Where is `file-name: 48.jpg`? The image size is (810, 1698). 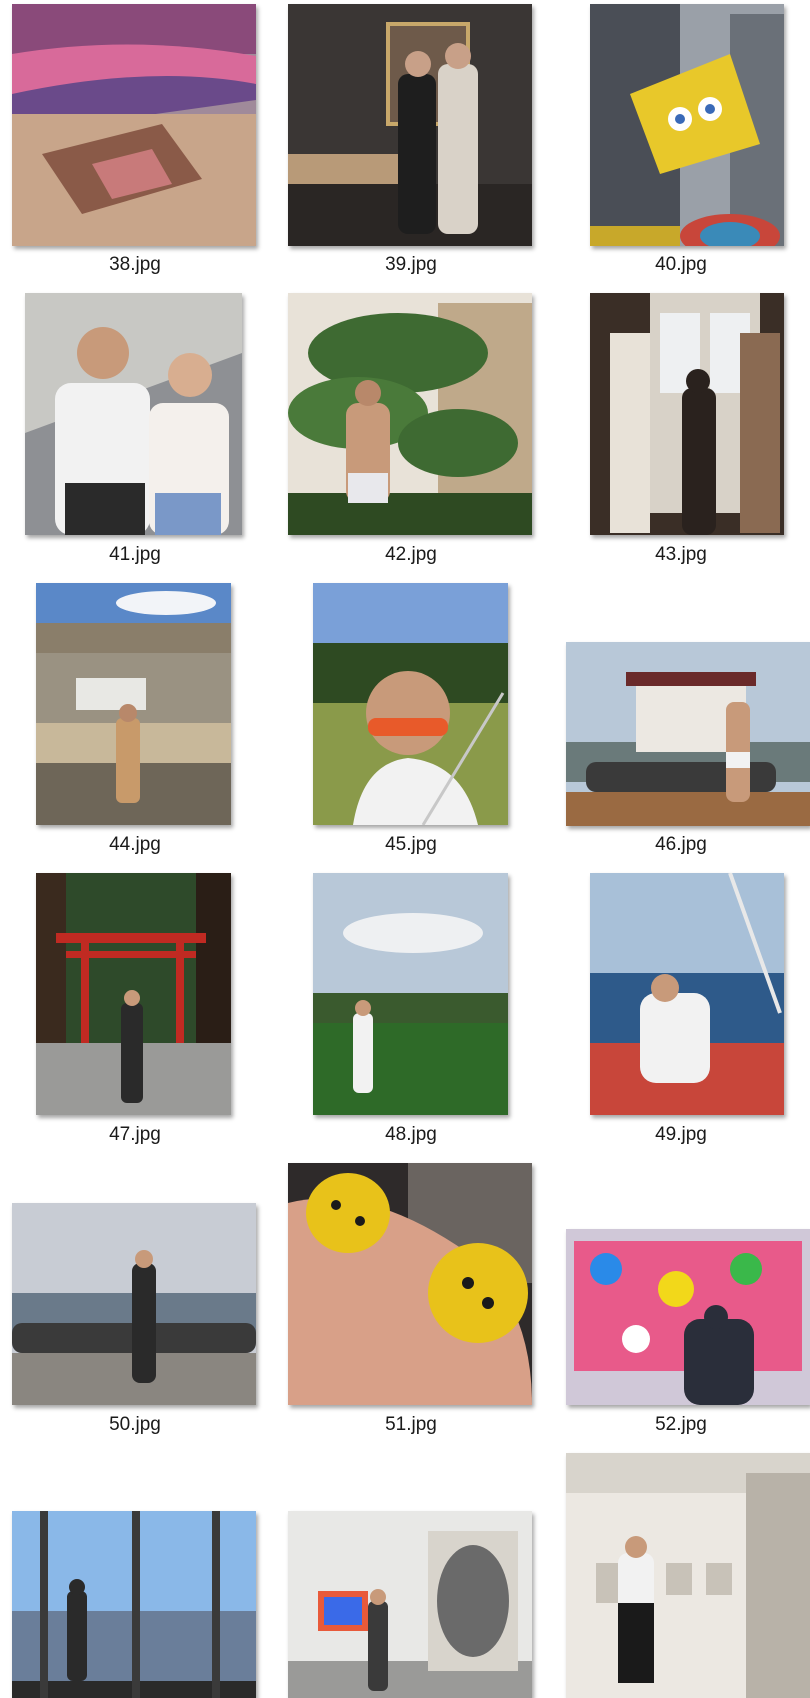
file-name: 48.jpg is located at coordinates (411, 1135).